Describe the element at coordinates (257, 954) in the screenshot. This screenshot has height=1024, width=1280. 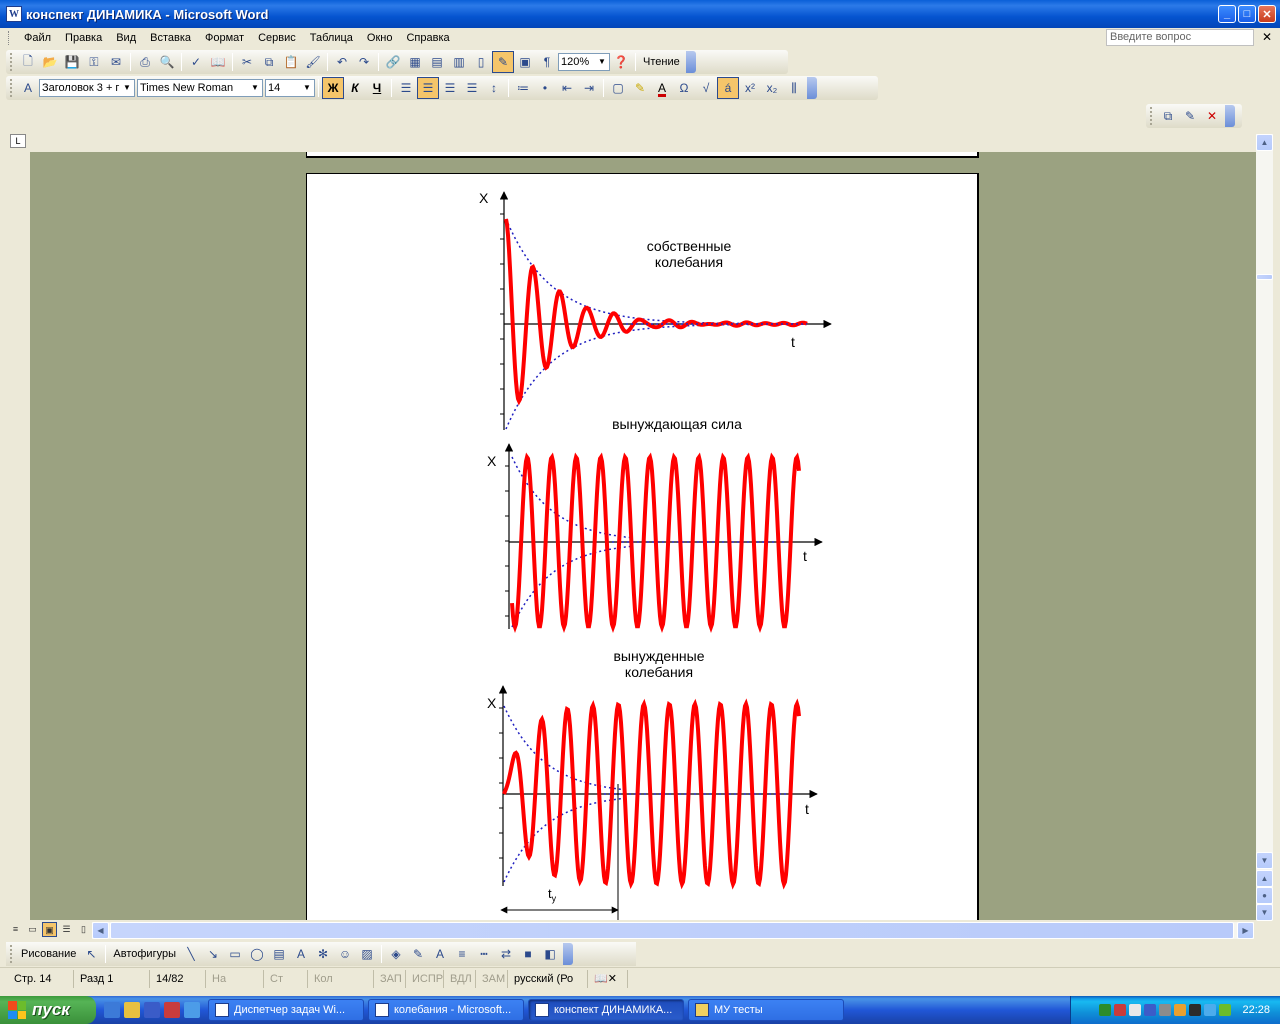
I see `oval-icon: ◯` at that location.